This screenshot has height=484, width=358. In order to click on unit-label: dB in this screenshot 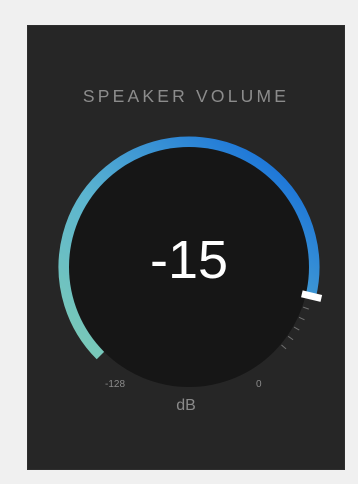, I will do `click(186, 405)`.